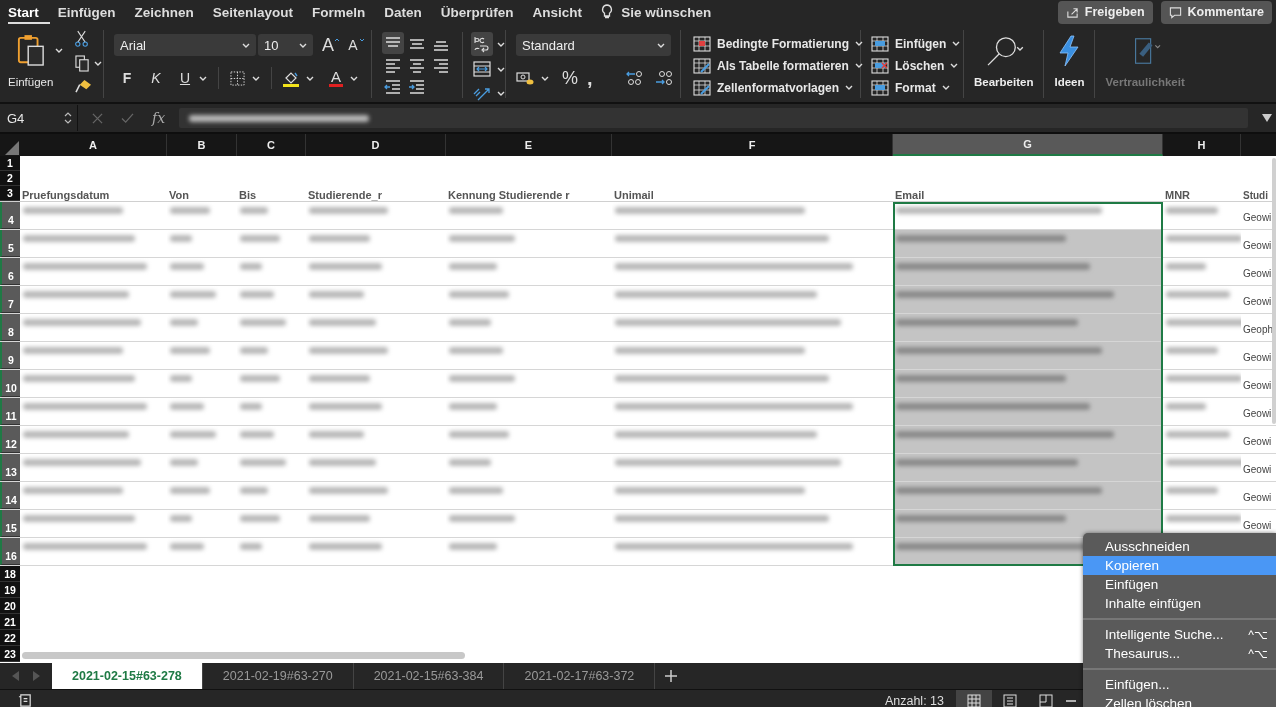 The image size is (1276, 707). Describe the element at coordinates (594, 78) in the screenshot. I see `comma-style-button: ,` at that location.